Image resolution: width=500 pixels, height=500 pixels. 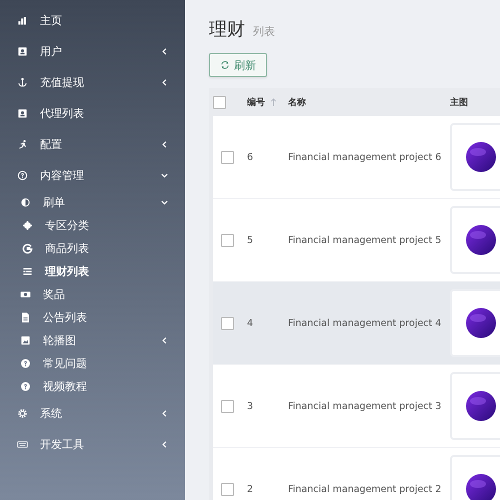 What do you see at coordinates (22, 20) in the screenshot?
I see `bar-chart-icon` at bounding box center [22, 20].